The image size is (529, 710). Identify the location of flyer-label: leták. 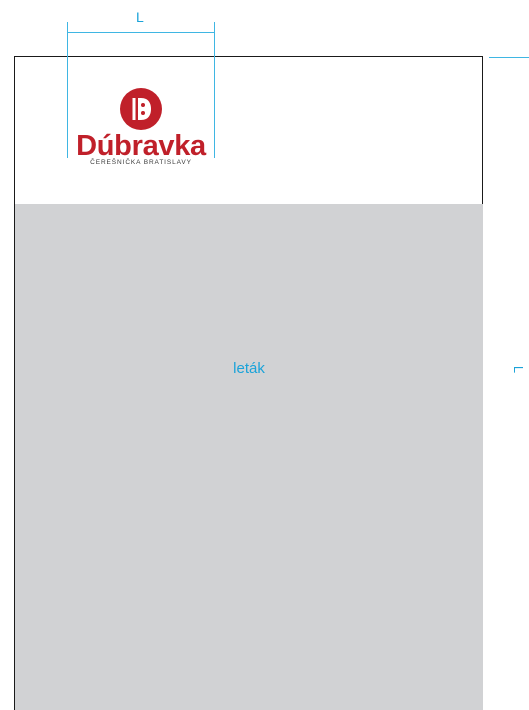
(249, 368).